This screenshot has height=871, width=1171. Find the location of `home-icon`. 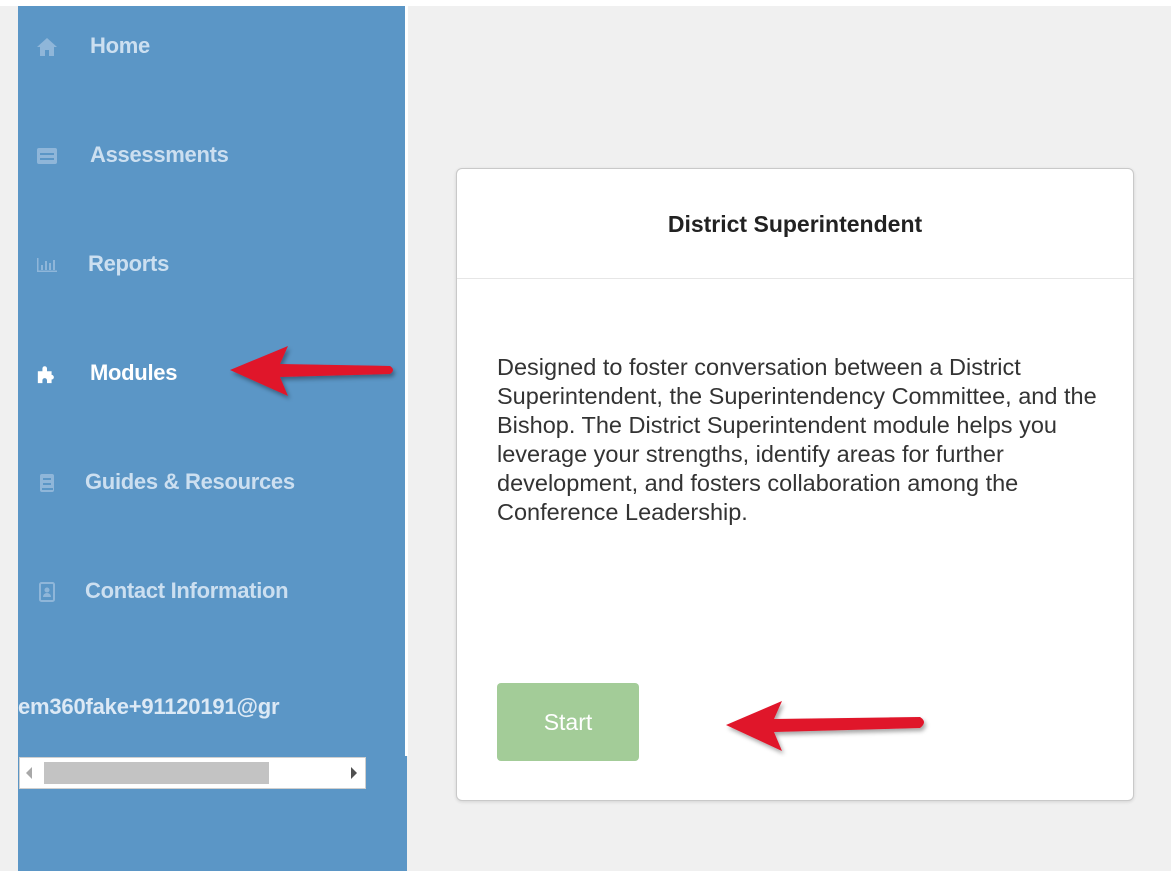

home-icon is located at coordinates (47, 47).